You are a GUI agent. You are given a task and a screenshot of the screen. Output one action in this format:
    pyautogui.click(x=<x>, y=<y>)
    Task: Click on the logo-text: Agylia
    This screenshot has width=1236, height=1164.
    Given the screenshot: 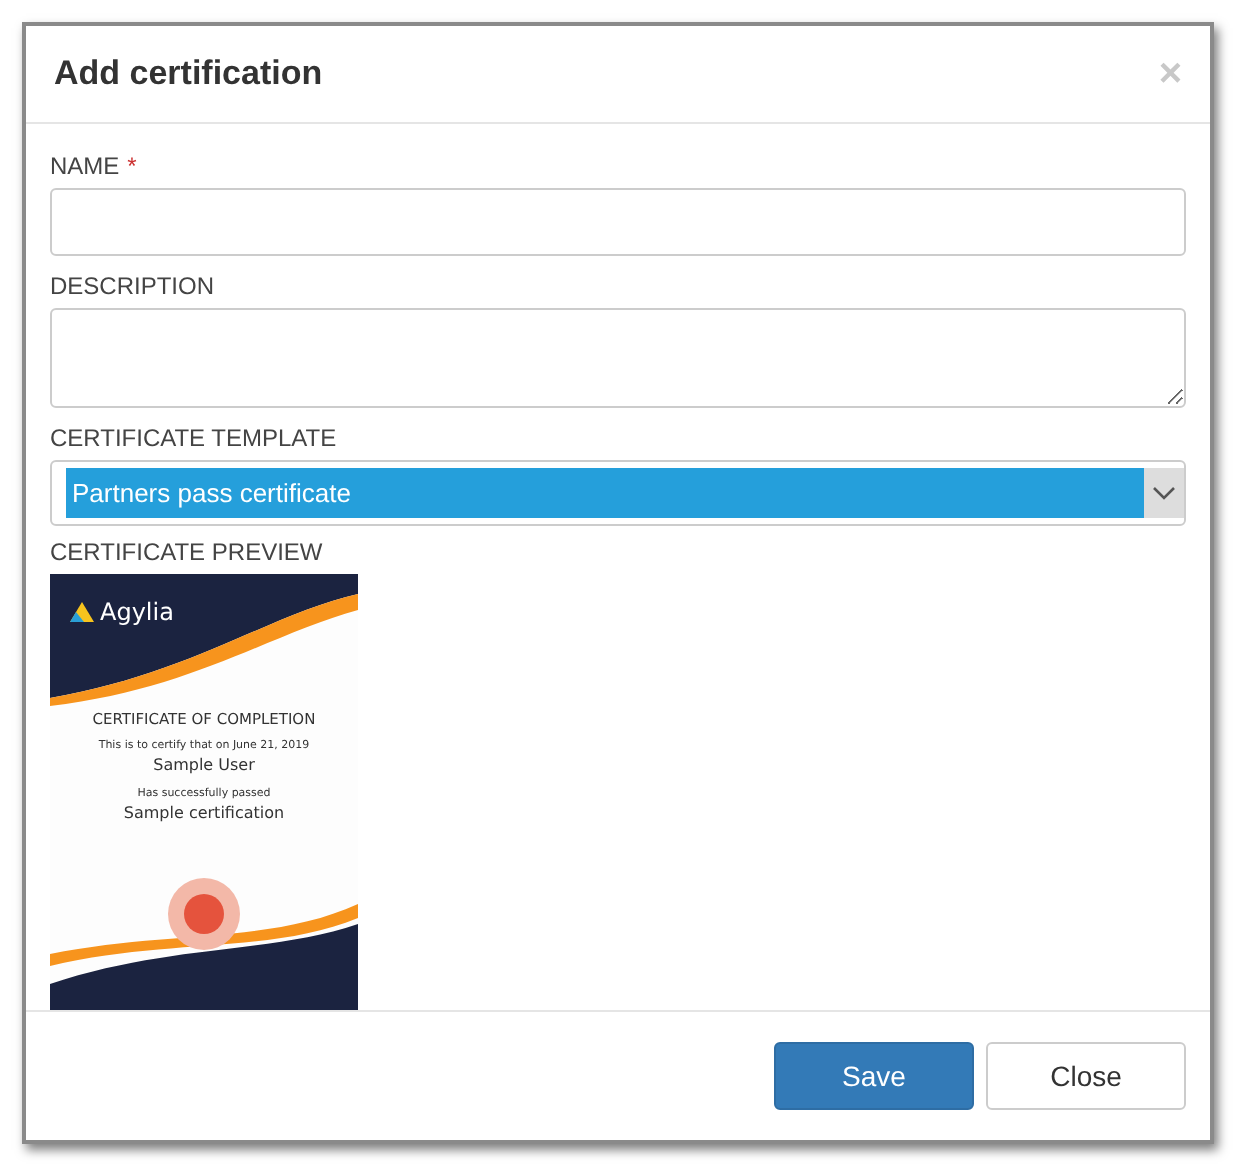 What is the action you would take?
    pyautogui.click(x=137, y=612)
    